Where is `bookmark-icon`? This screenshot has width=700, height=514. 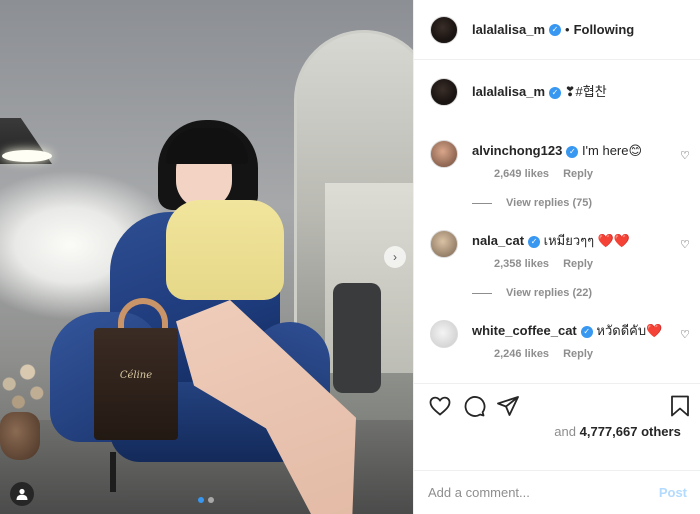
bookmark-icon is located at coordinates (680, 406).